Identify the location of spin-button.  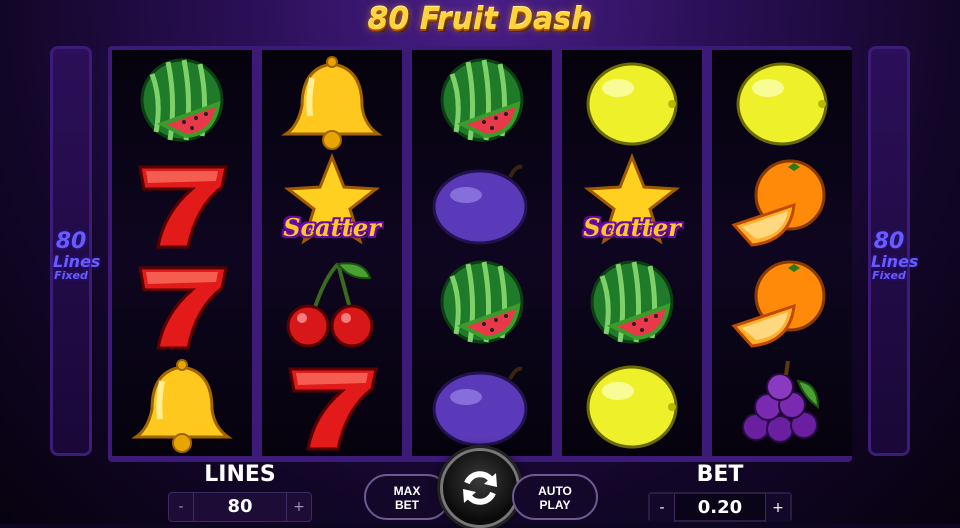
(480, 488).